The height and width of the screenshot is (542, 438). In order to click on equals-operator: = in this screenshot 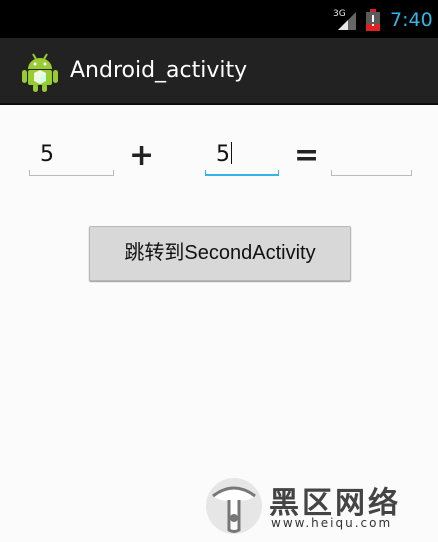, I will do `click(307, 155)`.